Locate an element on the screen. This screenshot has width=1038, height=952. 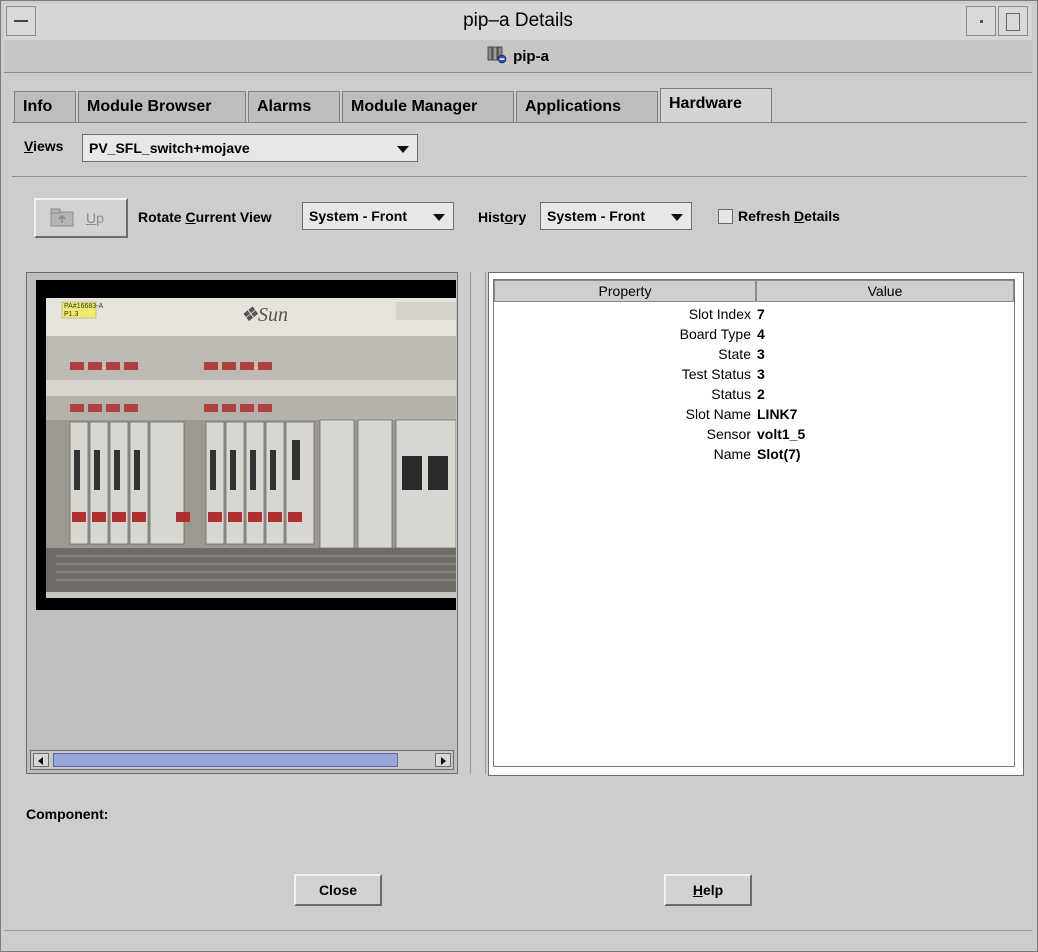
close-button: Close is located at coordinates (338, 890).